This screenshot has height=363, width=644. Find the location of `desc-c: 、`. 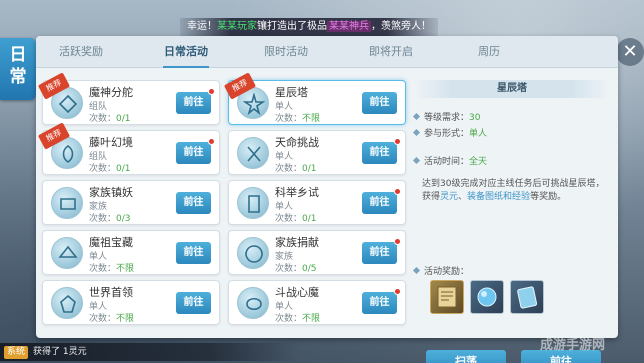

desc-c: 、 is located at coordinates (463, 197).